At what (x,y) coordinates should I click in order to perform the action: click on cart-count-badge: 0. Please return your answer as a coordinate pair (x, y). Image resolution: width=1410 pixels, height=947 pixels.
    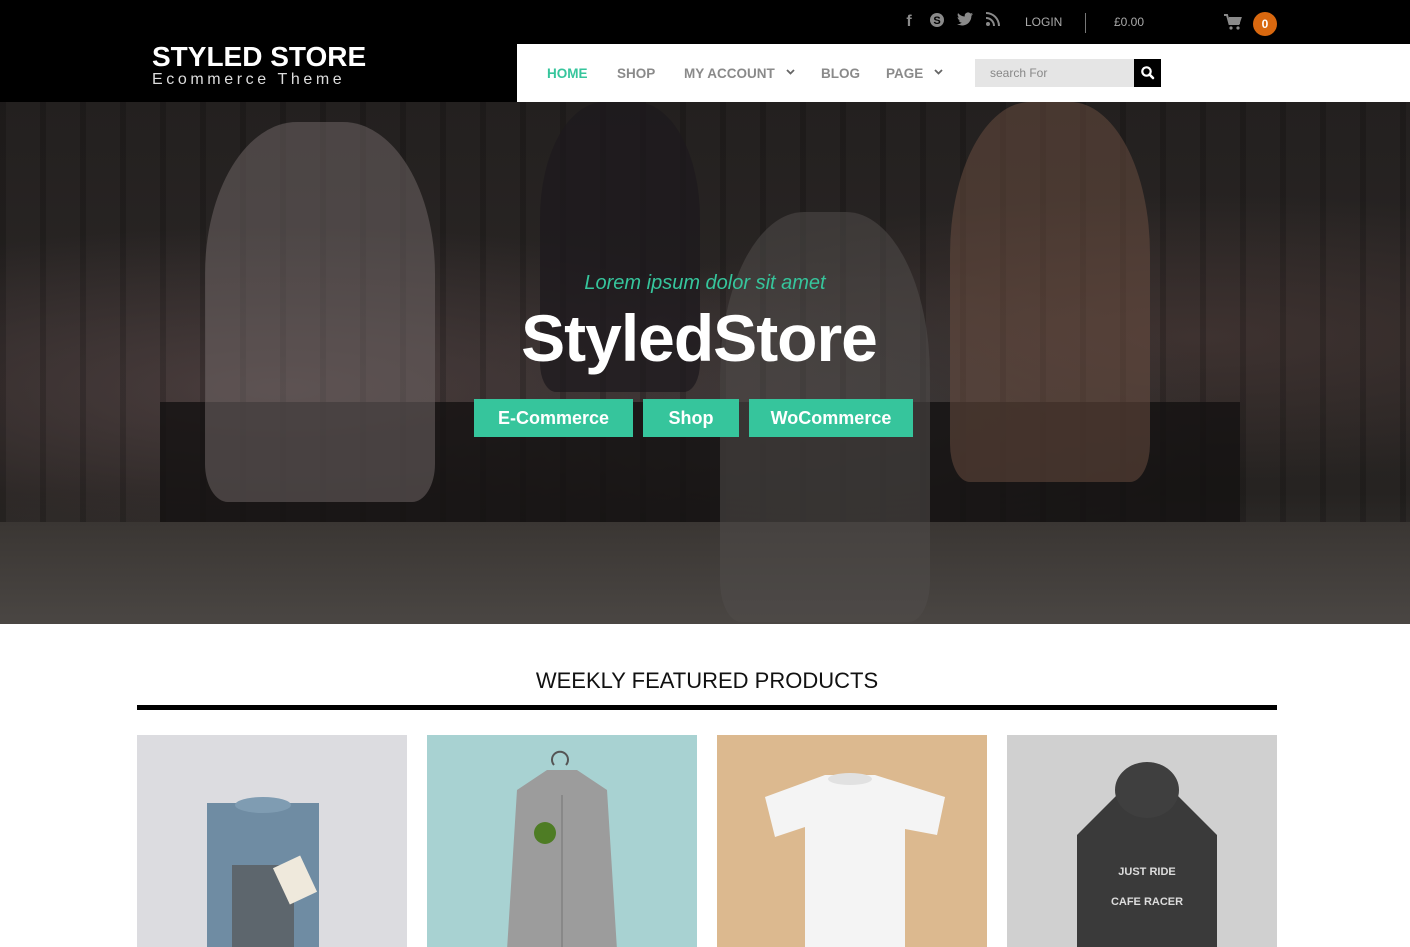
    Looking at the image, I should click on (1265, 24).